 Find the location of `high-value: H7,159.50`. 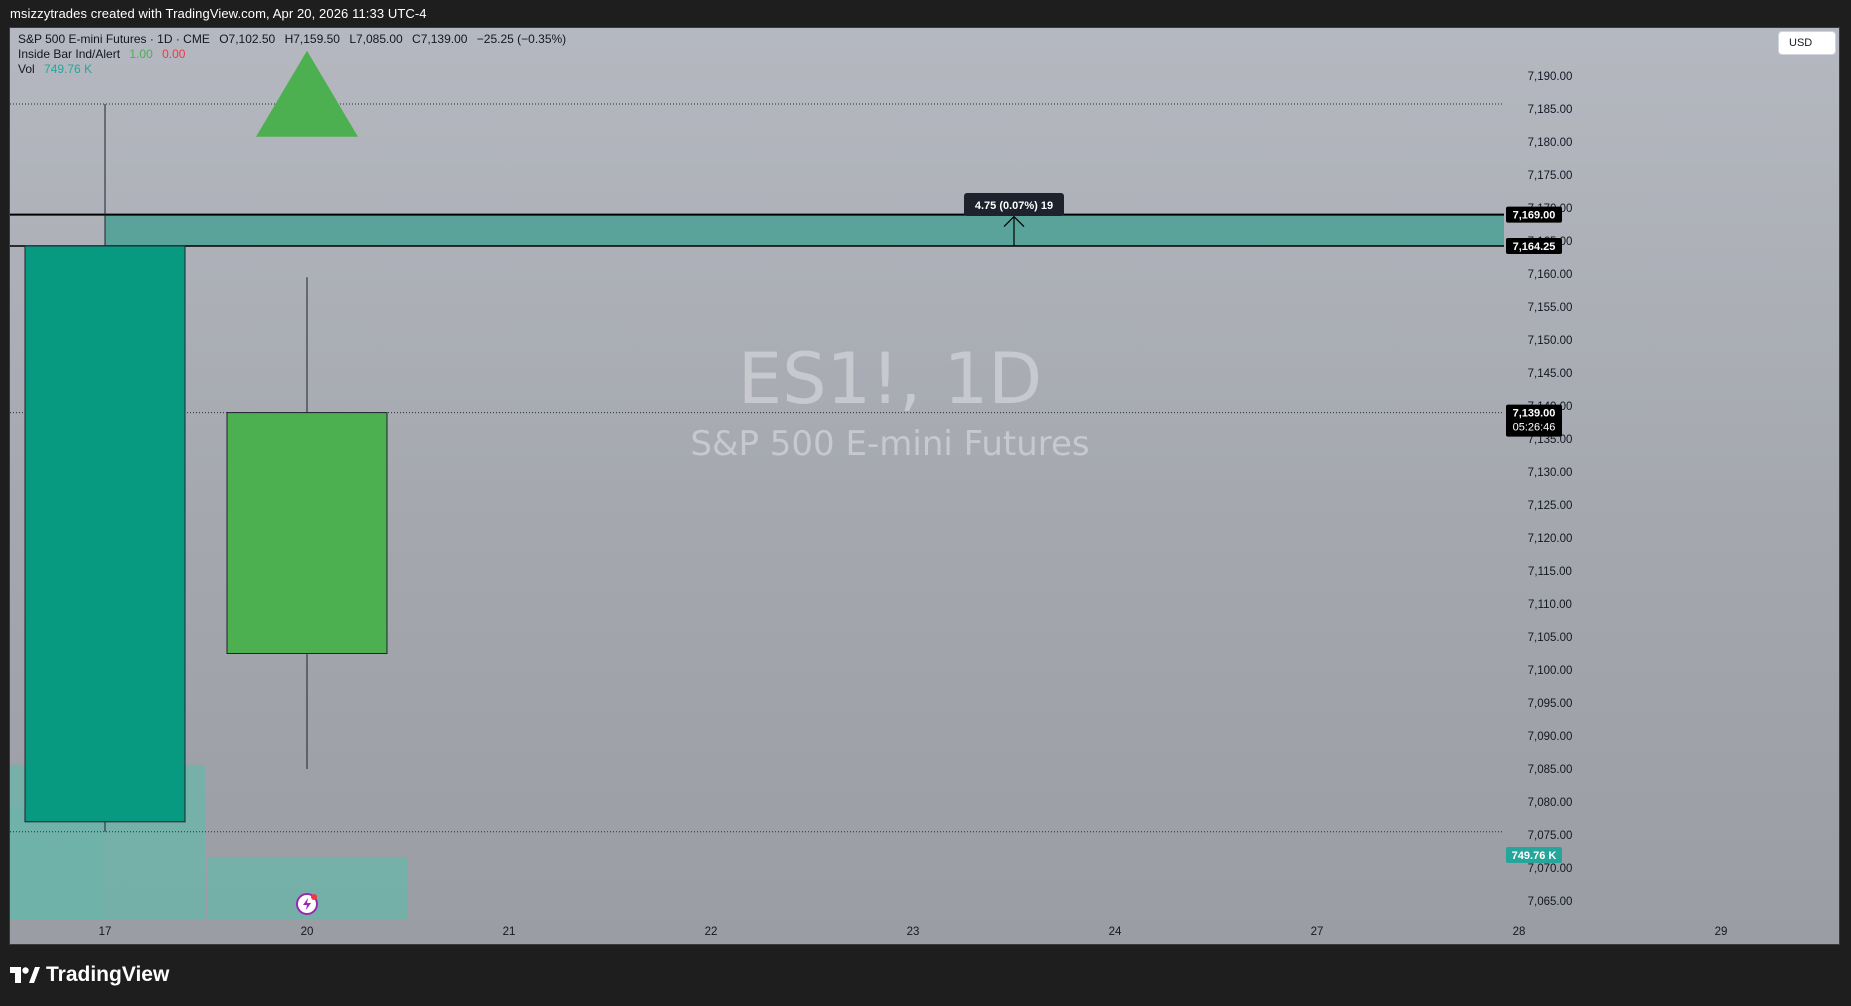

high-value: H7,159.50 is located at coordinates (312, 39).